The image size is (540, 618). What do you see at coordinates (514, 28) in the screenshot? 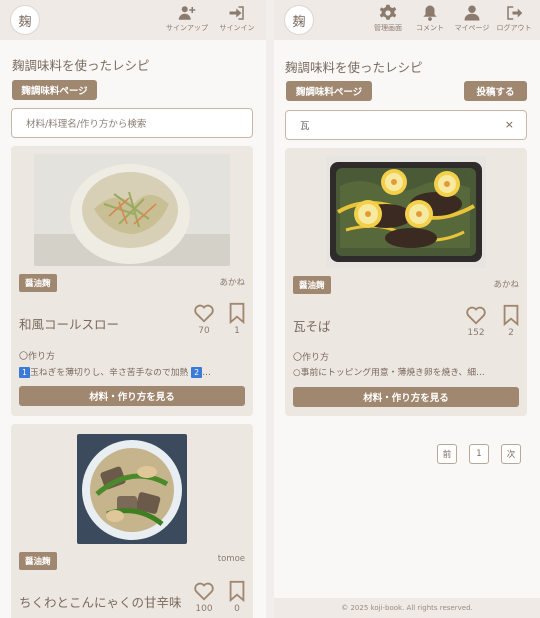
I see `nav-logout-label: ログアウト` at bounding box center [514, 28].